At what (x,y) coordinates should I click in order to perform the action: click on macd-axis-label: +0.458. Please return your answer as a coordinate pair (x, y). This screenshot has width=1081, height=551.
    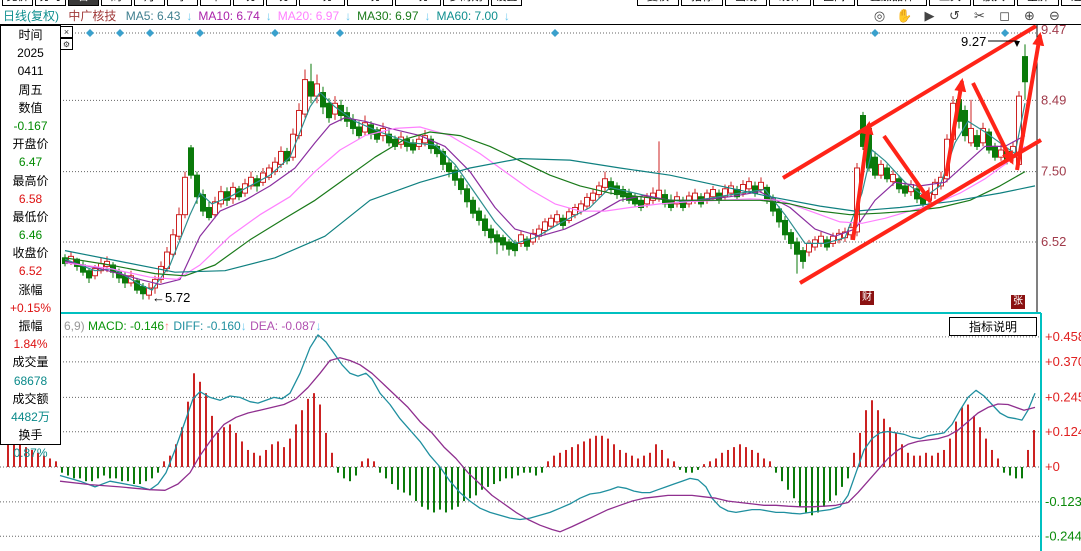
    Looking at the image, I should click on (1063, 336).